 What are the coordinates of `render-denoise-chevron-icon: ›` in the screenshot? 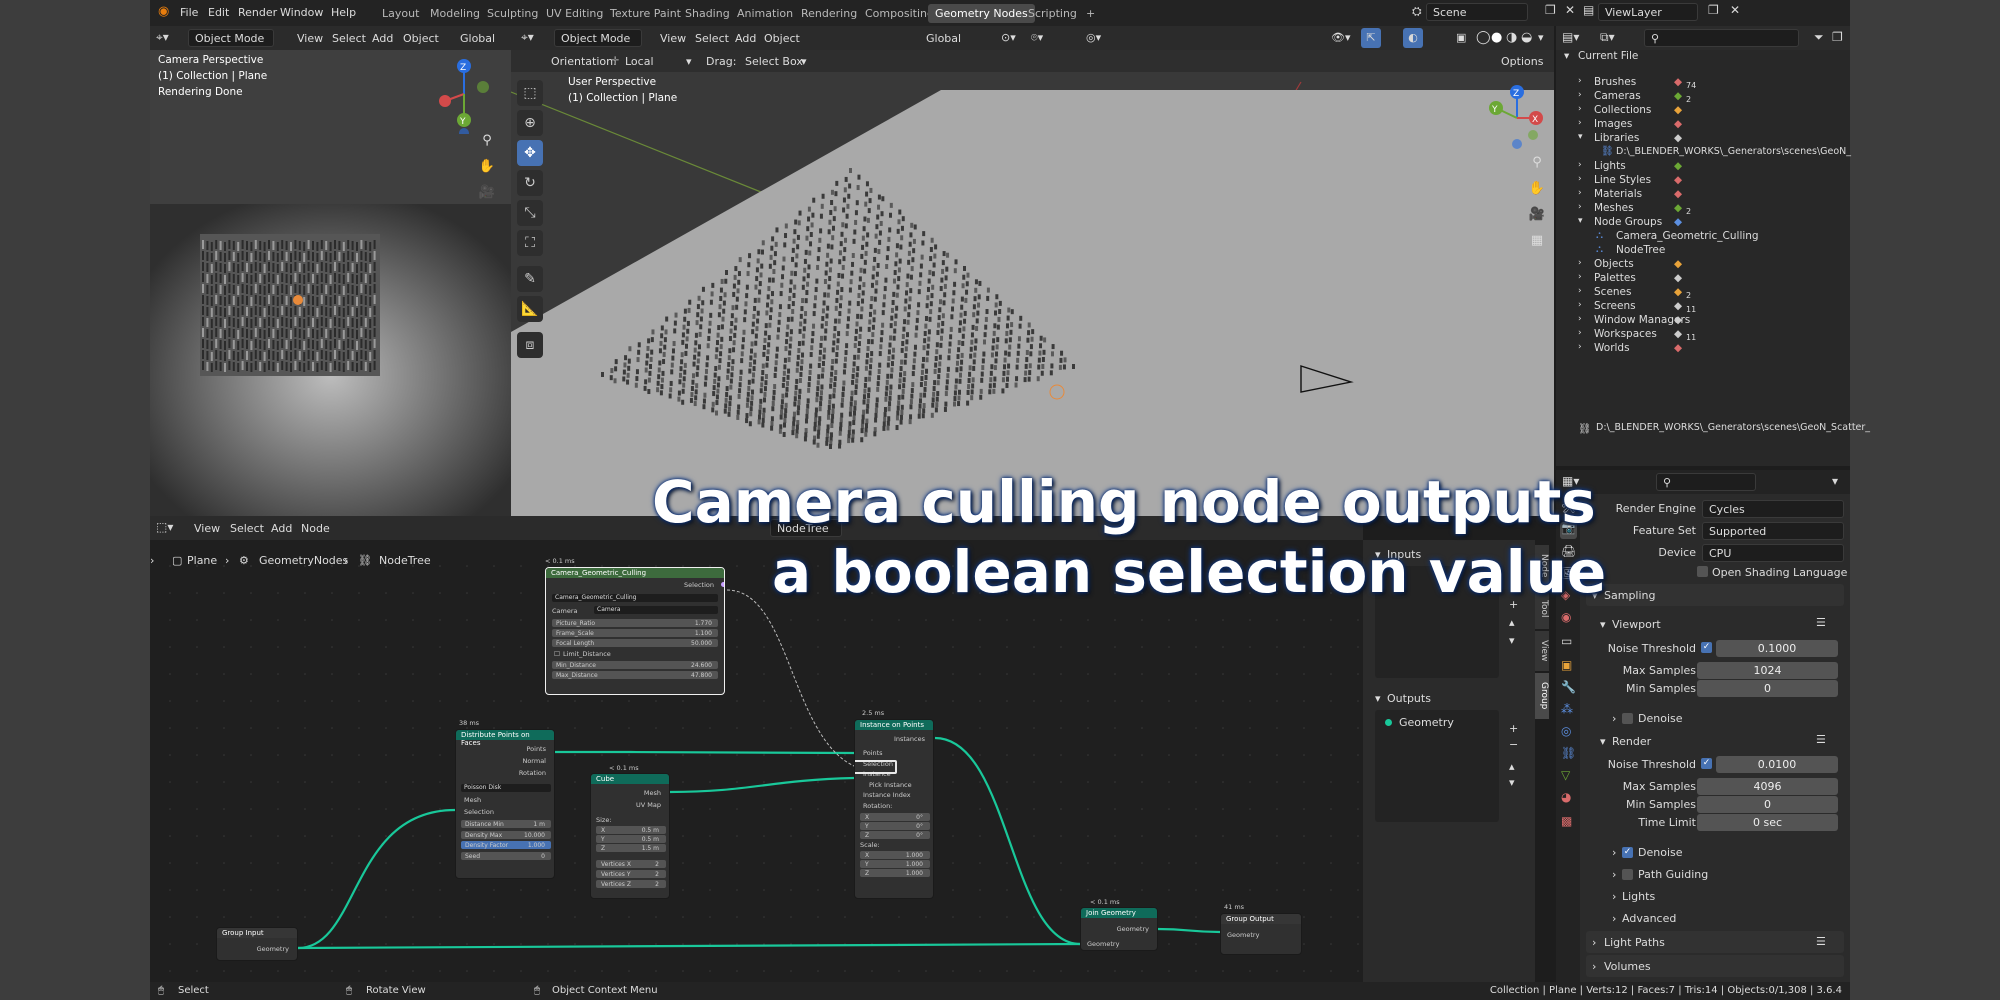 It's located at (1614, 852).